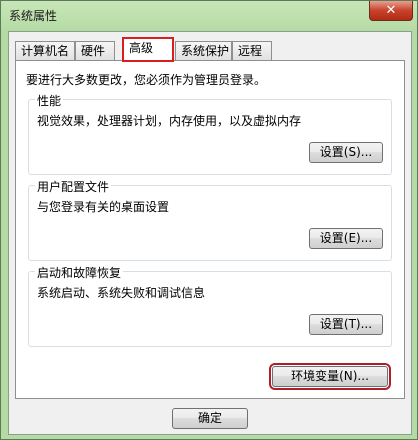 This screenshot has width=418, height=440. I want to click on admin-note: 要进行大多数更改，您必须作为管理员登录。, so click(146, 80).